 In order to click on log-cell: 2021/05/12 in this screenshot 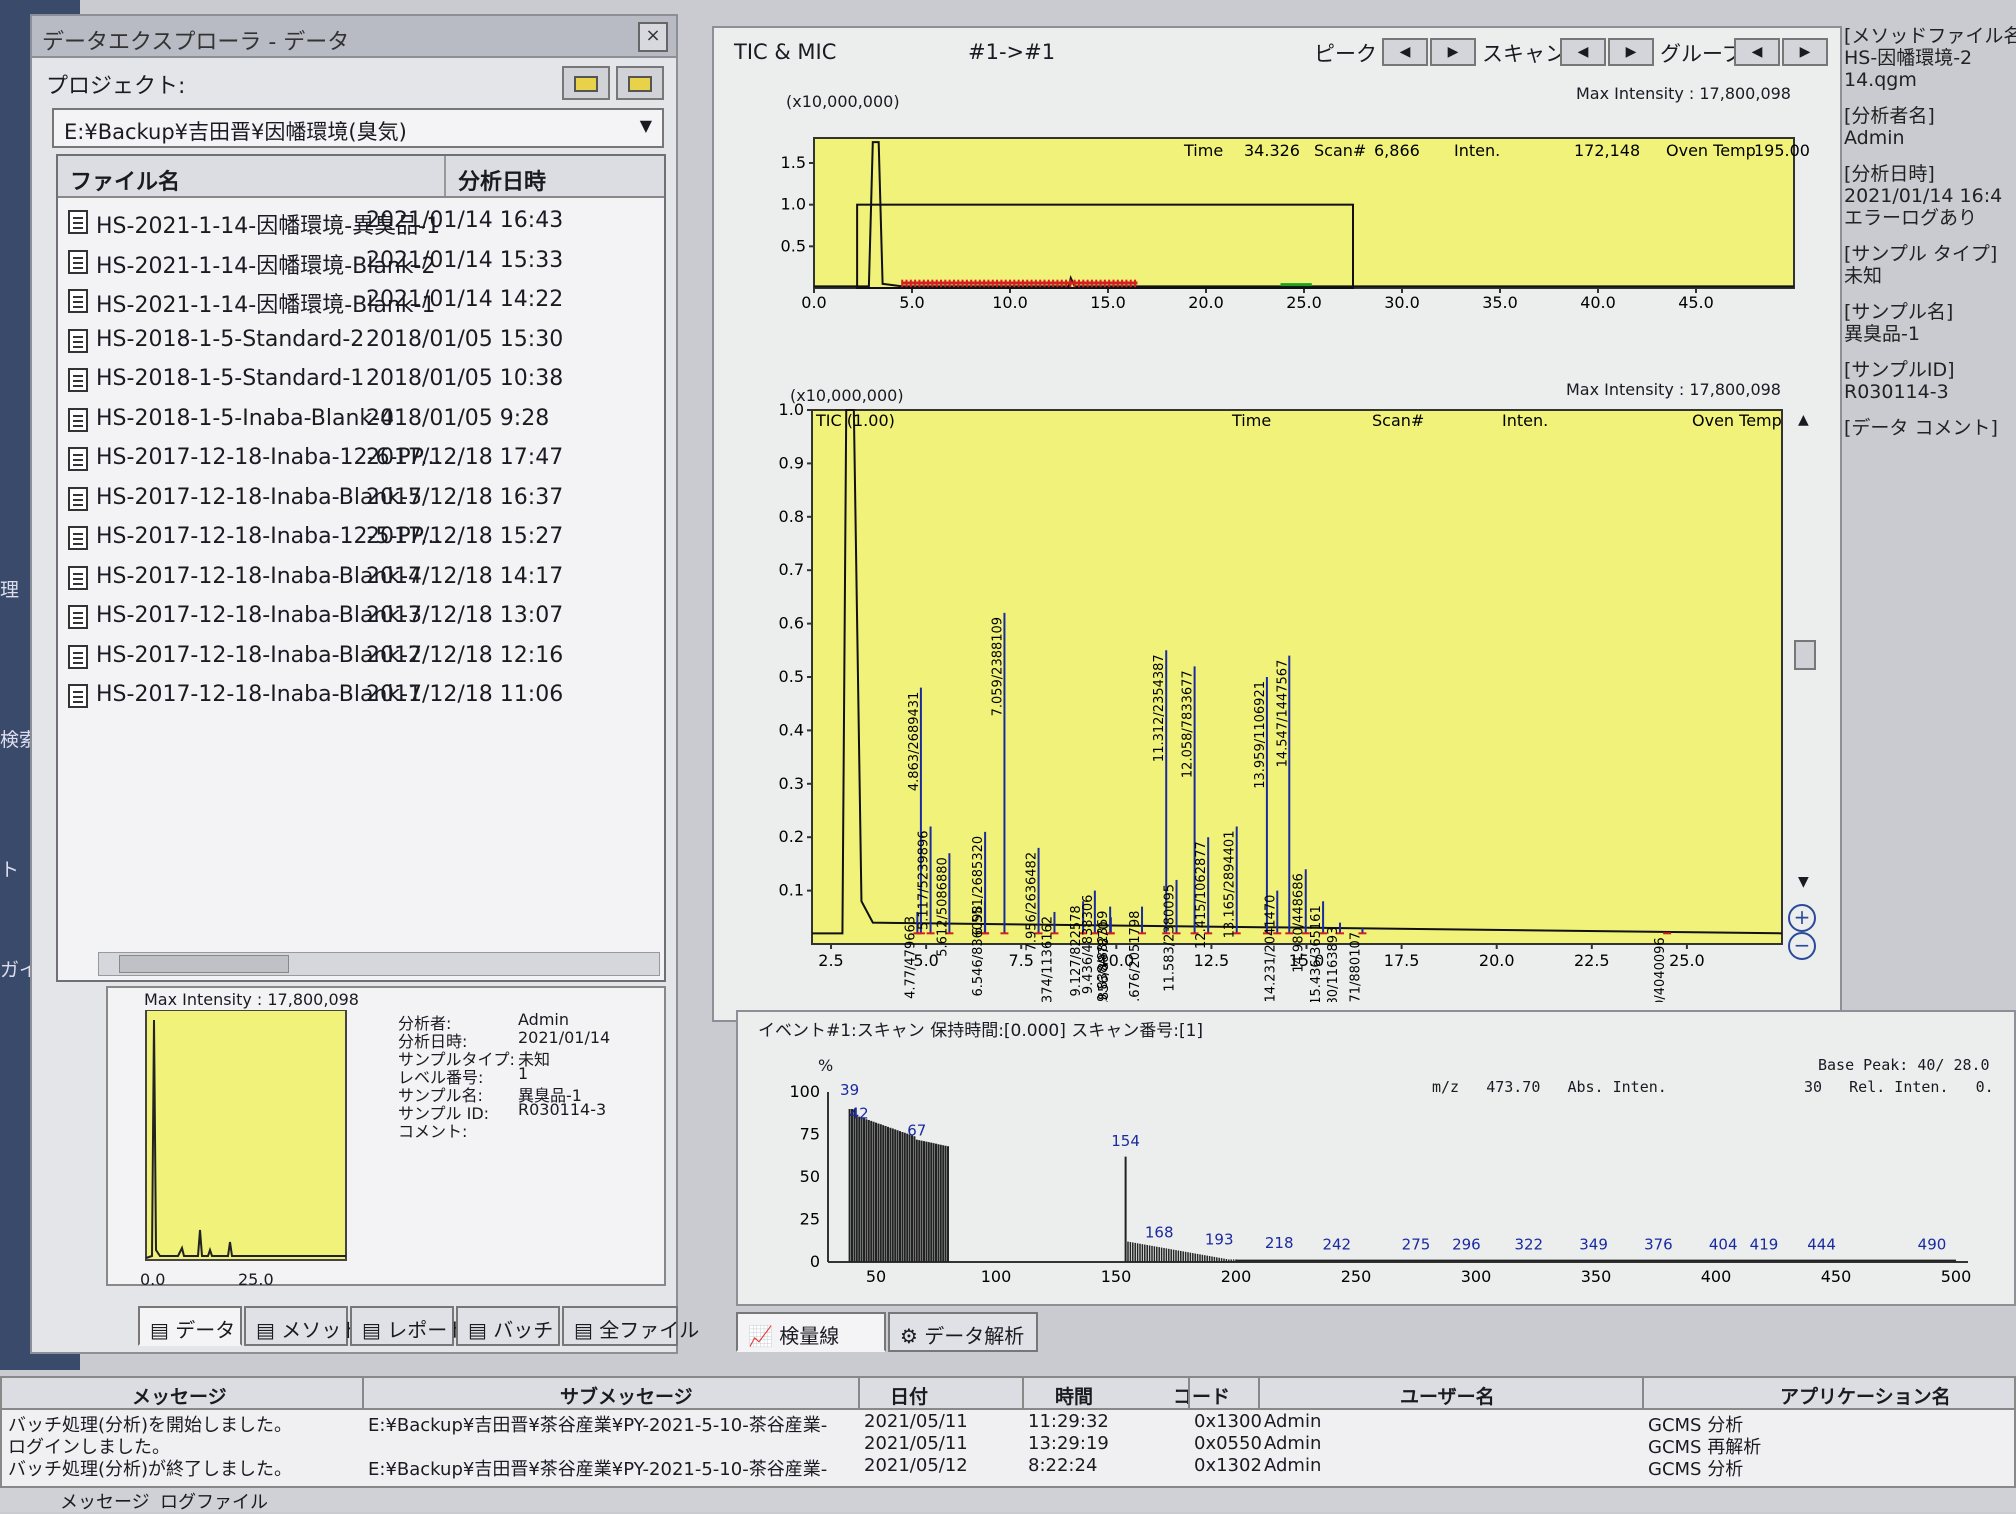, I will do `click(916, 1465)`.